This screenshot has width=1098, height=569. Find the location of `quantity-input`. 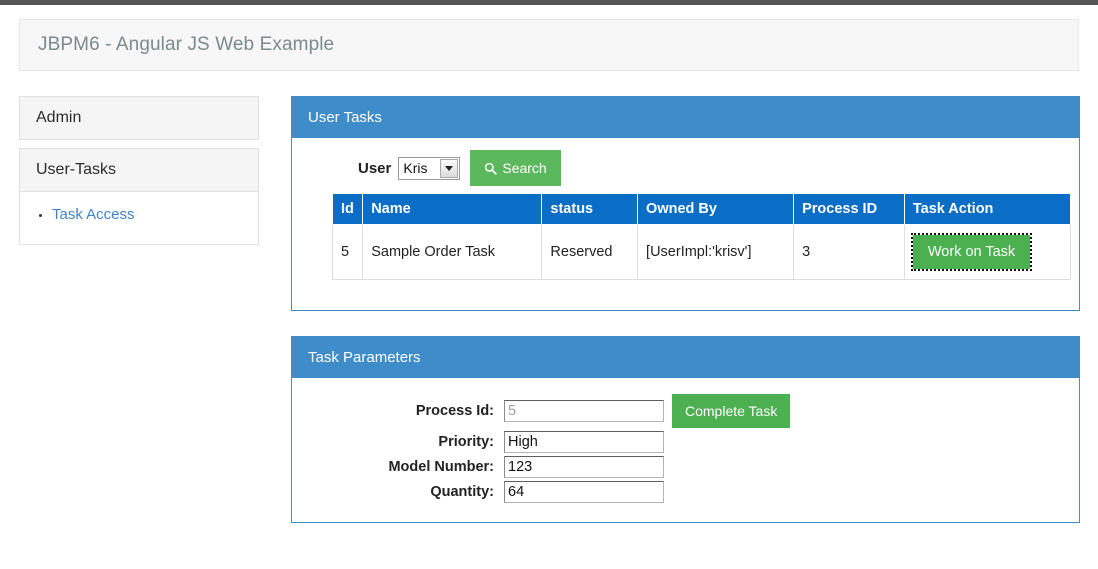

quantity-input is located at coordinates (584, 492).